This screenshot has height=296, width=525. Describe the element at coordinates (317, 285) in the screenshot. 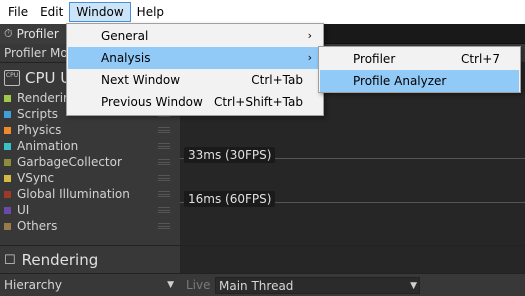

I see `thread-dropdown: Main Thread ▼` at that location.